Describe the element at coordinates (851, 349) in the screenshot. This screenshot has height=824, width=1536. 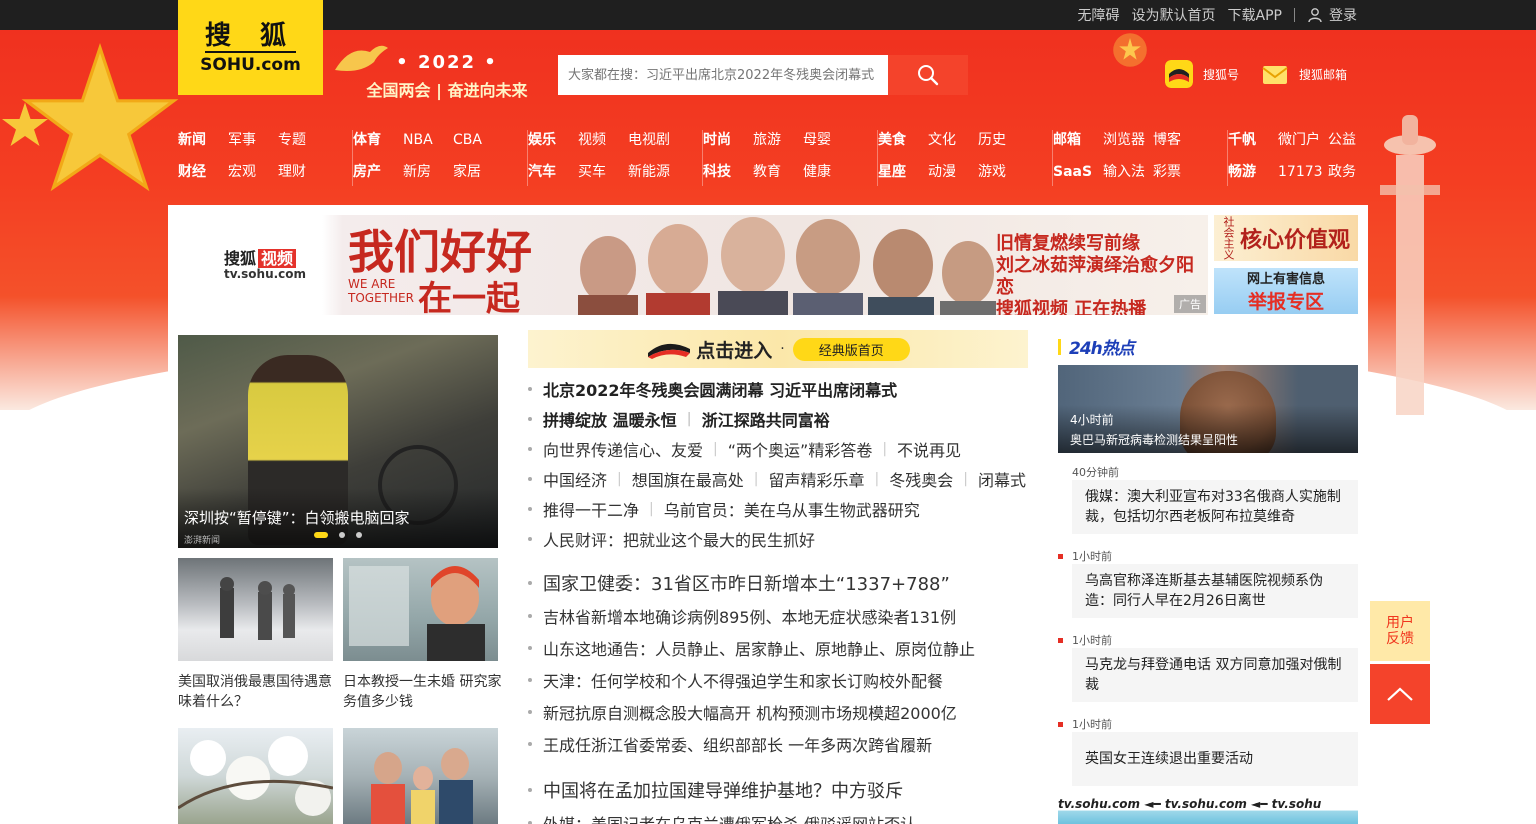
I see `classic-homepage-button: 经典版首页` at that location.